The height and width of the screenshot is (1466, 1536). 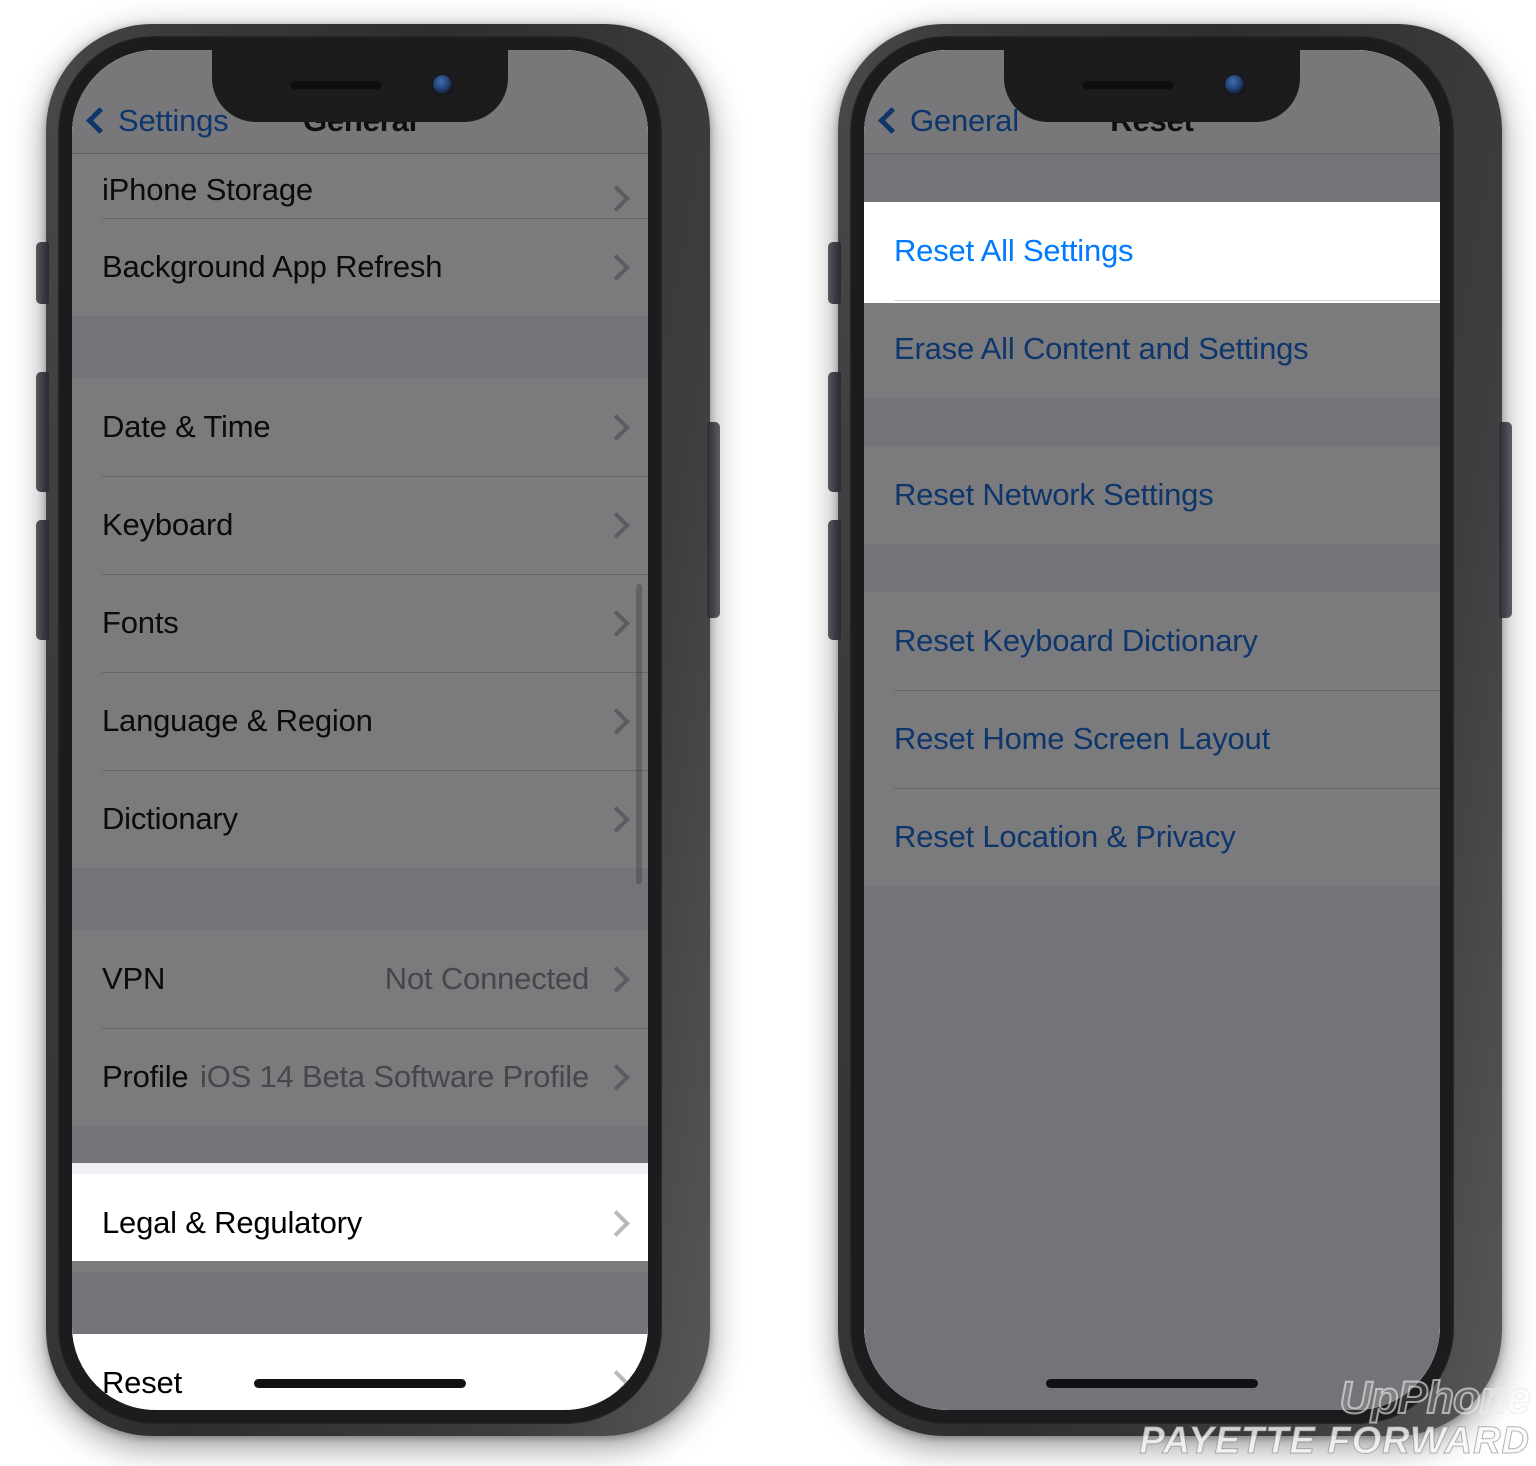 I want to click on list-item-reset-location-privacy: Reset Location & Privacy, so click(x=1152, y=837).